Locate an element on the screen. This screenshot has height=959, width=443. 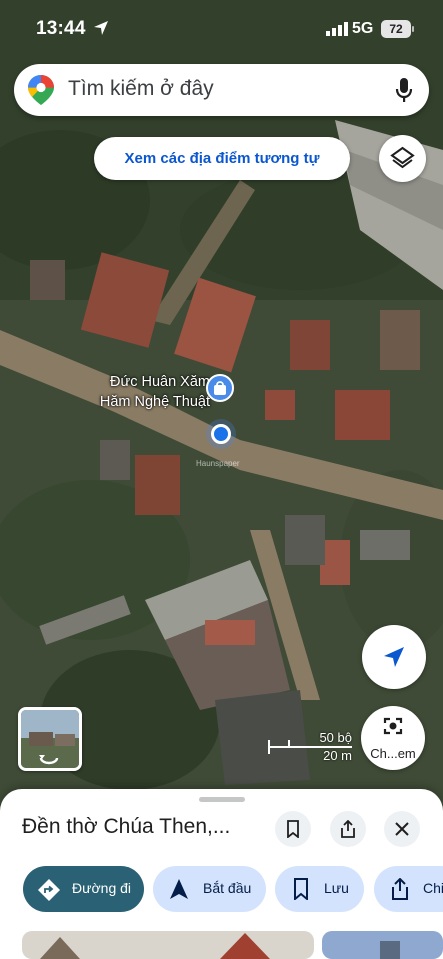
signal-icon is located at coordinates (337, 29).